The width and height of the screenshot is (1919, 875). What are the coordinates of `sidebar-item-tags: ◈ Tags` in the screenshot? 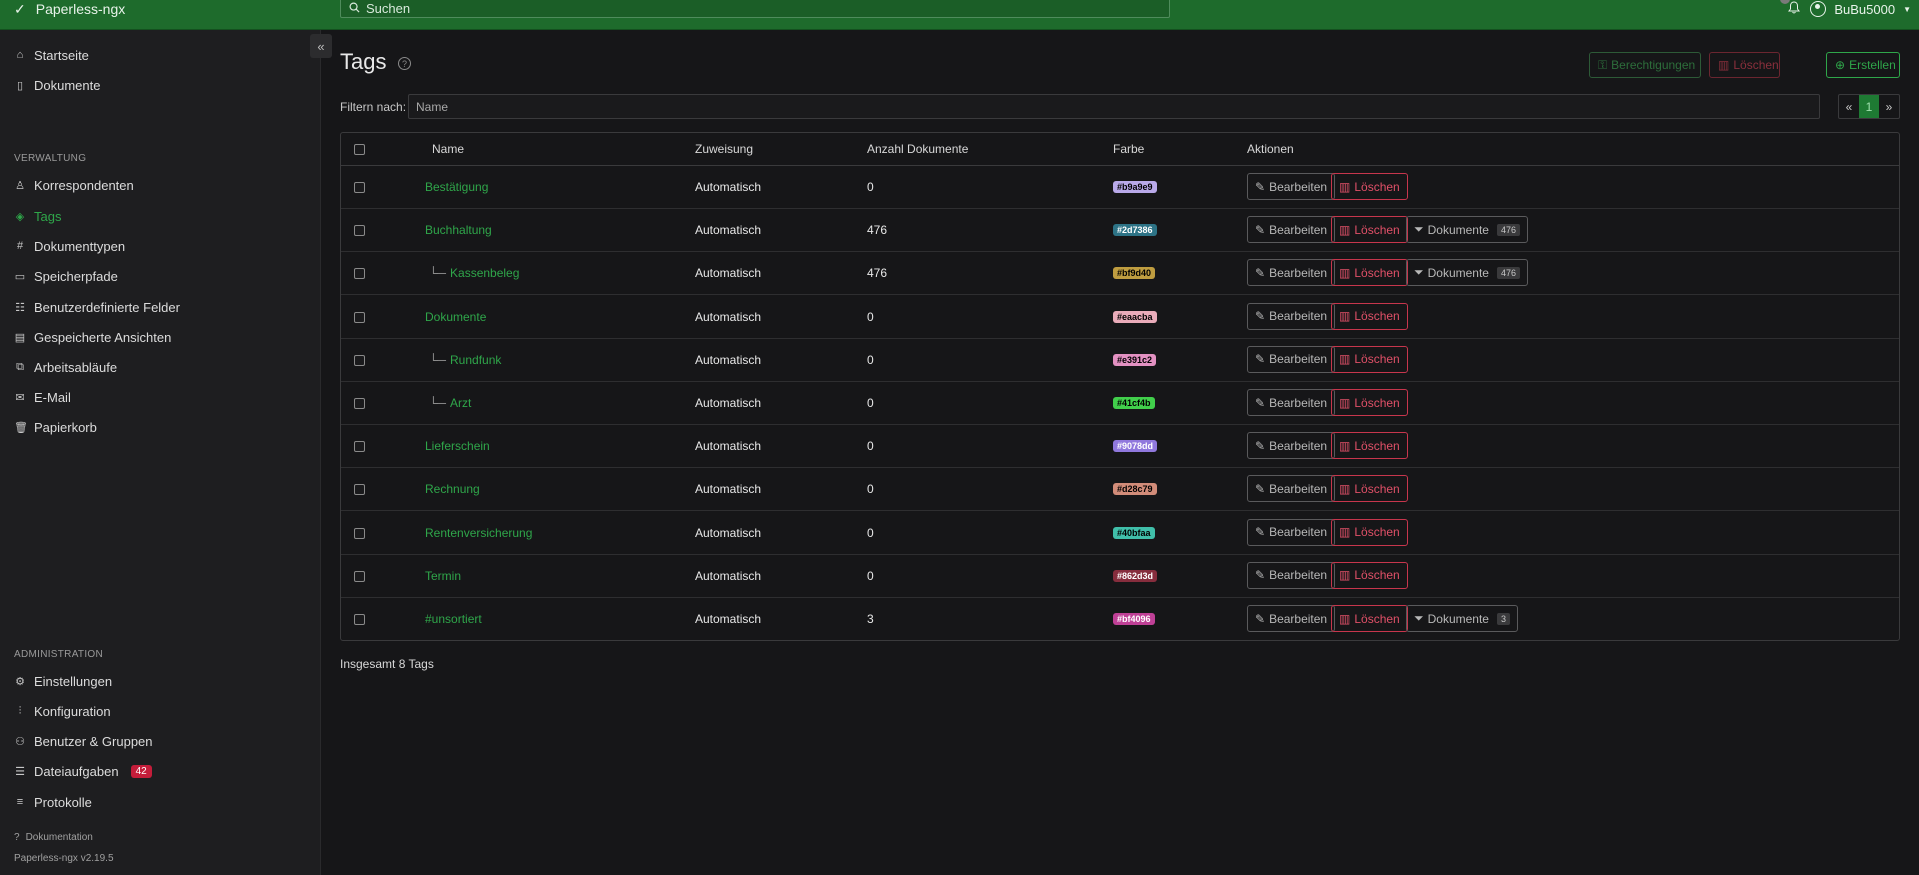 It's located at (38, 216).